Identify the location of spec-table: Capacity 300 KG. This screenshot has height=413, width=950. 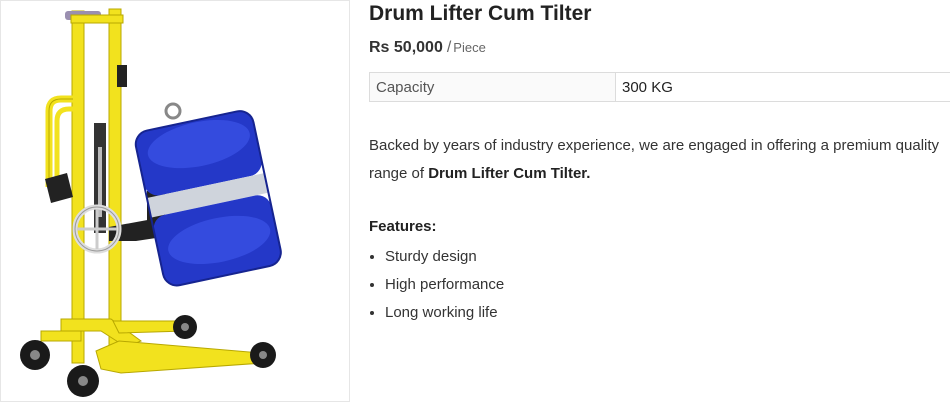
(659, 87).